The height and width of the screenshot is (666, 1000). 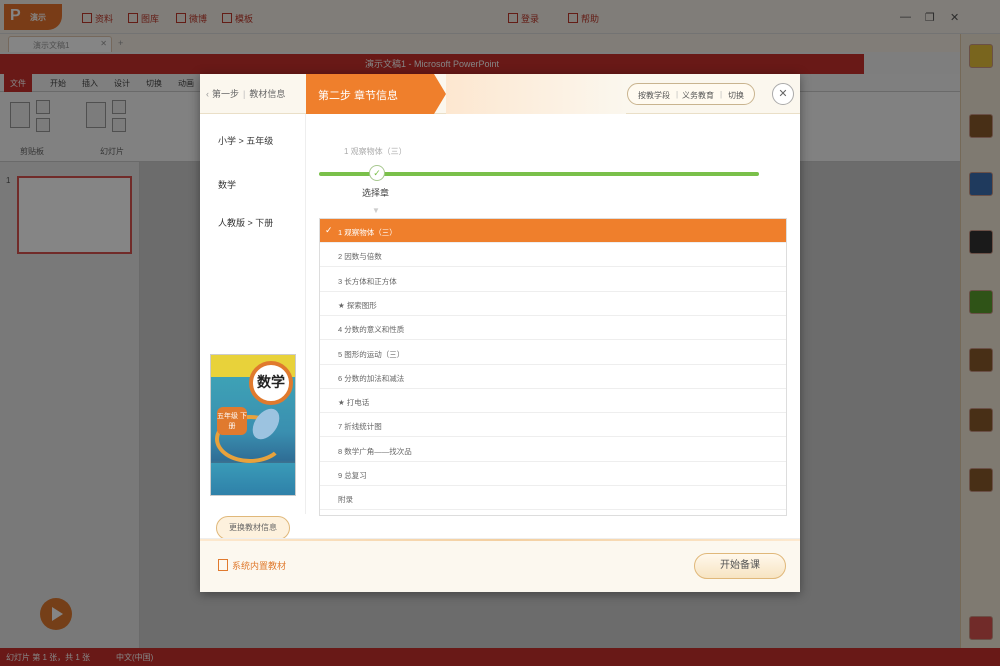 What do you see at coordinates (252, 565) in the screenshot?
I see `system-textbook-link: 系统内置教材` at bounding box center [252, 565].